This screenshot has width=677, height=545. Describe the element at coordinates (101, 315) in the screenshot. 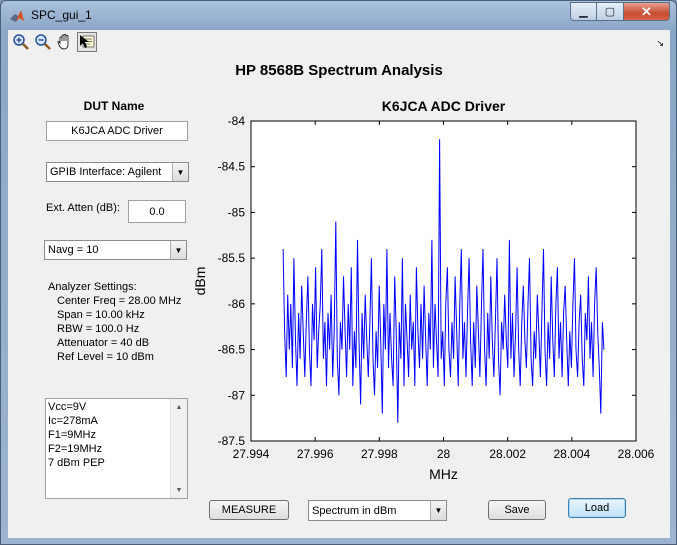

I see `settings-line: Span = 10.00 kHz` at that location.